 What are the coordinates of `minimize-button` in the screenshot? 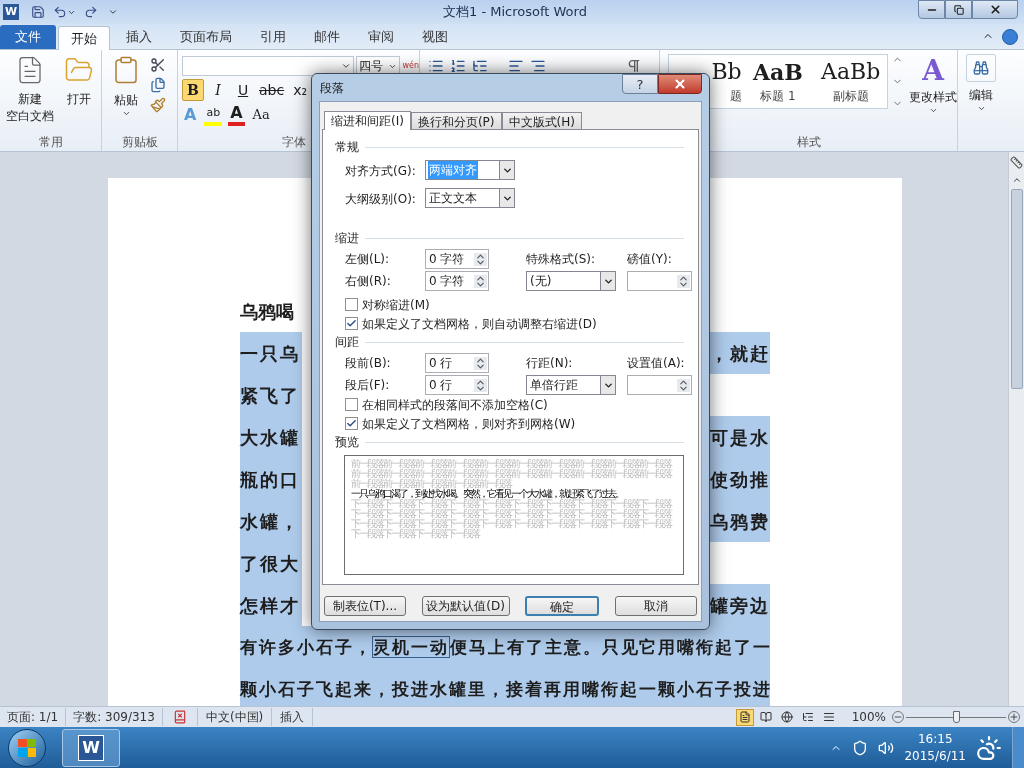 It's located at (931, 9).